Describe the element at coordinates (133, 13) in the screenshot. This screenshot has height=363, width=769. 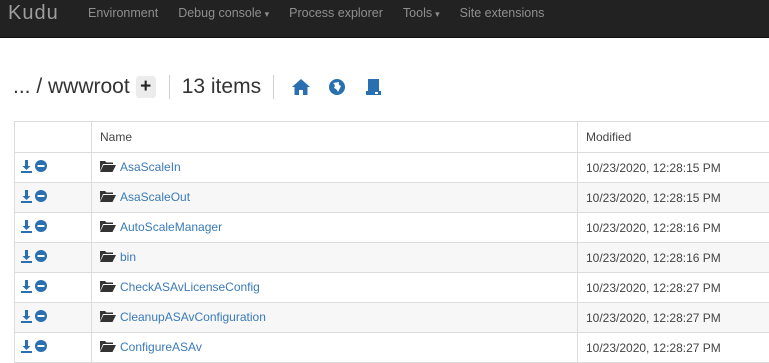
I see `nav-environment: Environment` at that location.